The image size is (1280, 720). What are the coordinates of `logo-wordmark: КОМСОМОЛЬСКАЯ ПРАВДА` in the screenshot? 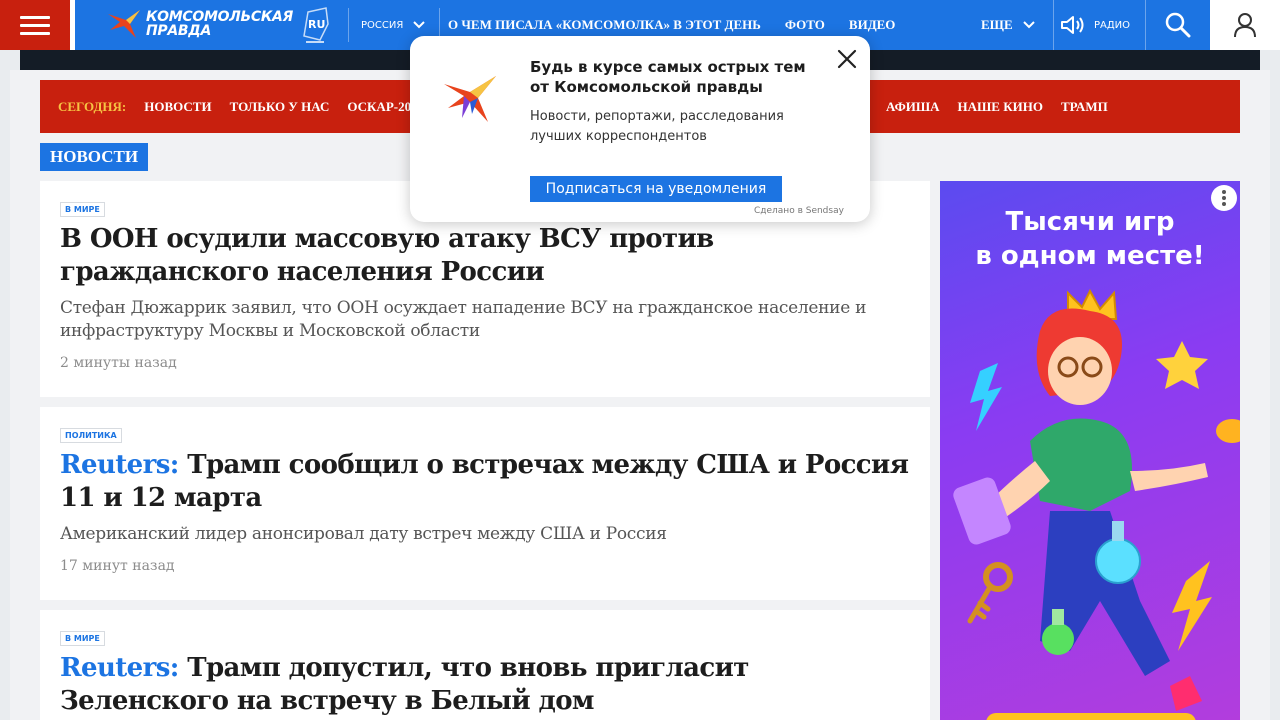 It's located at (219, 24).